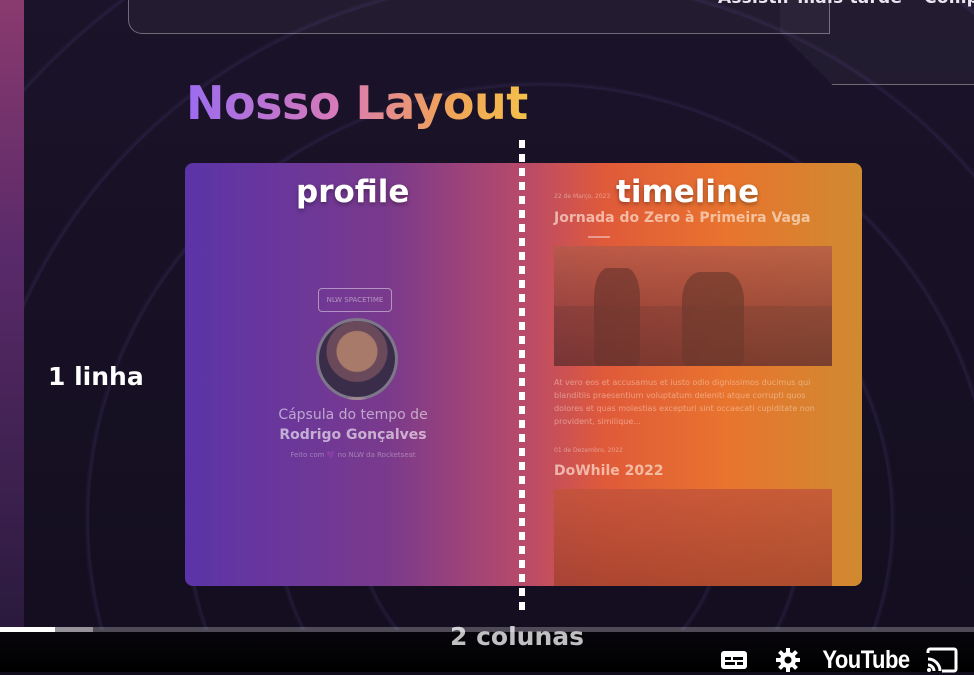  I want to click on profile-column-label: profile, so click(353, 192).